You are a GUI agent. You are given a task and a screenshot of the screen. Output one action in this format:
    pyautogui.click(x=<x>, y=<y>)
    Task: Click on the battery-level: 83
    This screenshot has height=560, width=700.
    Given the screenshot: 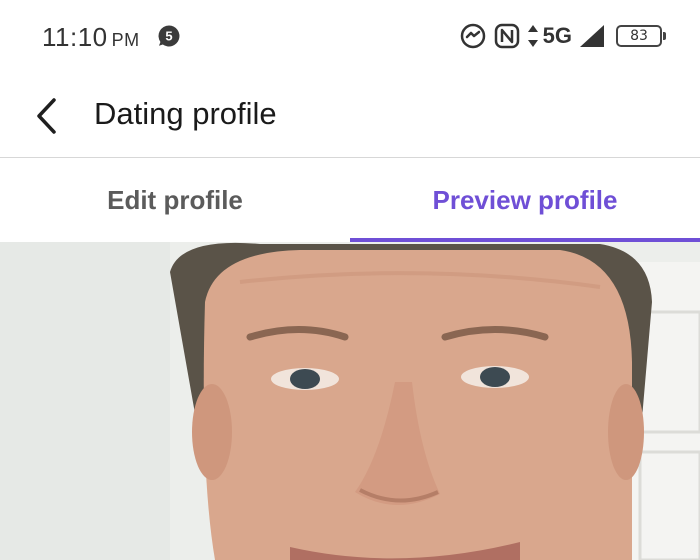 What is the action you would take?
    pyautogui.click(x=639, y=36)
    